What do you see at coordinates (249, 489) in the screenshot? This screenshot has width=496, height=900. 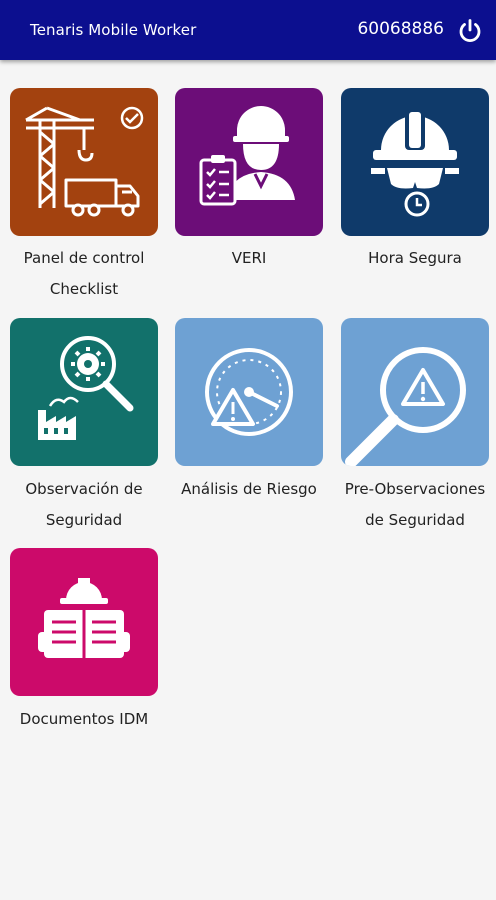 I see `tile-label-analisis-riesgo: Análisis de Riesgo` at bounding box center [249, 489].